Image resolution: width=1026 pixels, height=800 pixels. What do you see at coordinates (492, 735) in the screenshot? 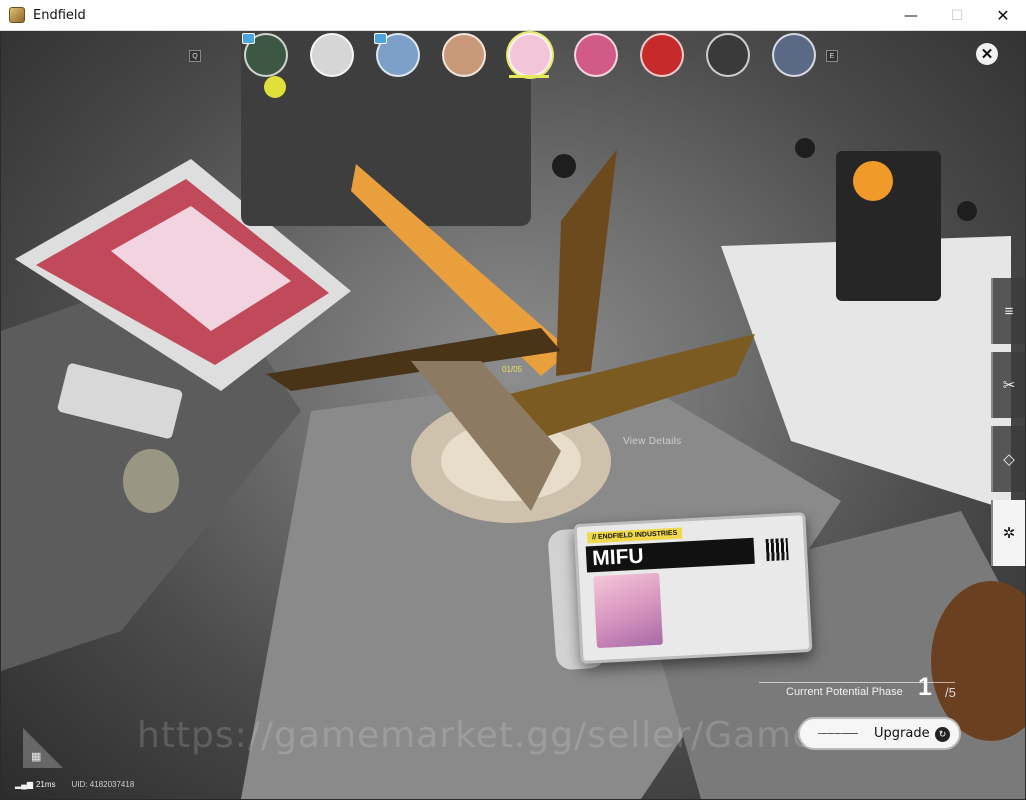
I see `watermark: https://gamemarket.gg/seller/GameM` at bounding box center [492, 735].